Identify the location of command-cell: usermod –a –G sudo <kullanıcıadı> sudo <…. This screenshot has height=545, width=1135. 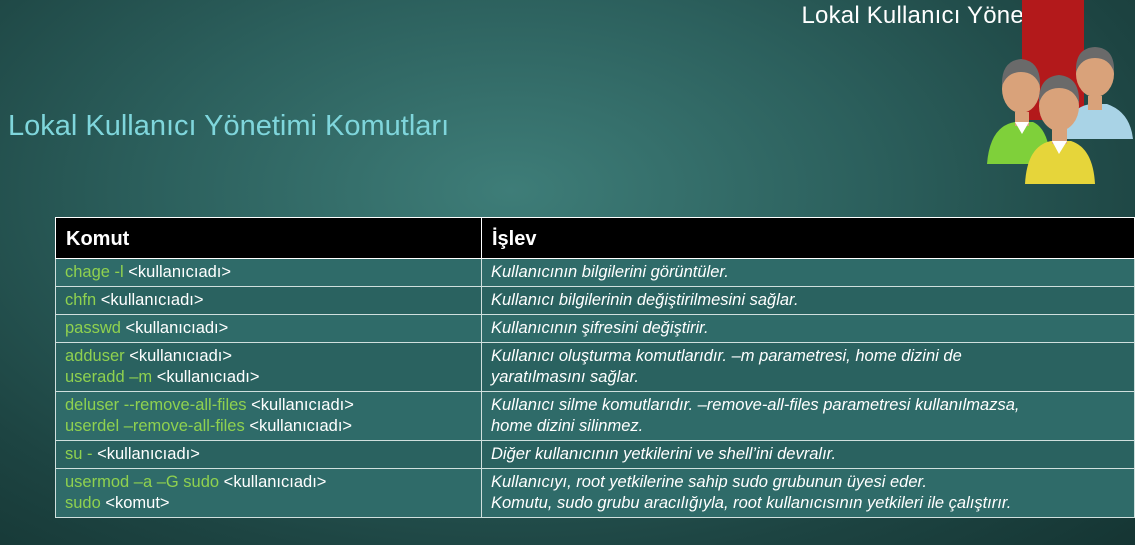
(268, 493).